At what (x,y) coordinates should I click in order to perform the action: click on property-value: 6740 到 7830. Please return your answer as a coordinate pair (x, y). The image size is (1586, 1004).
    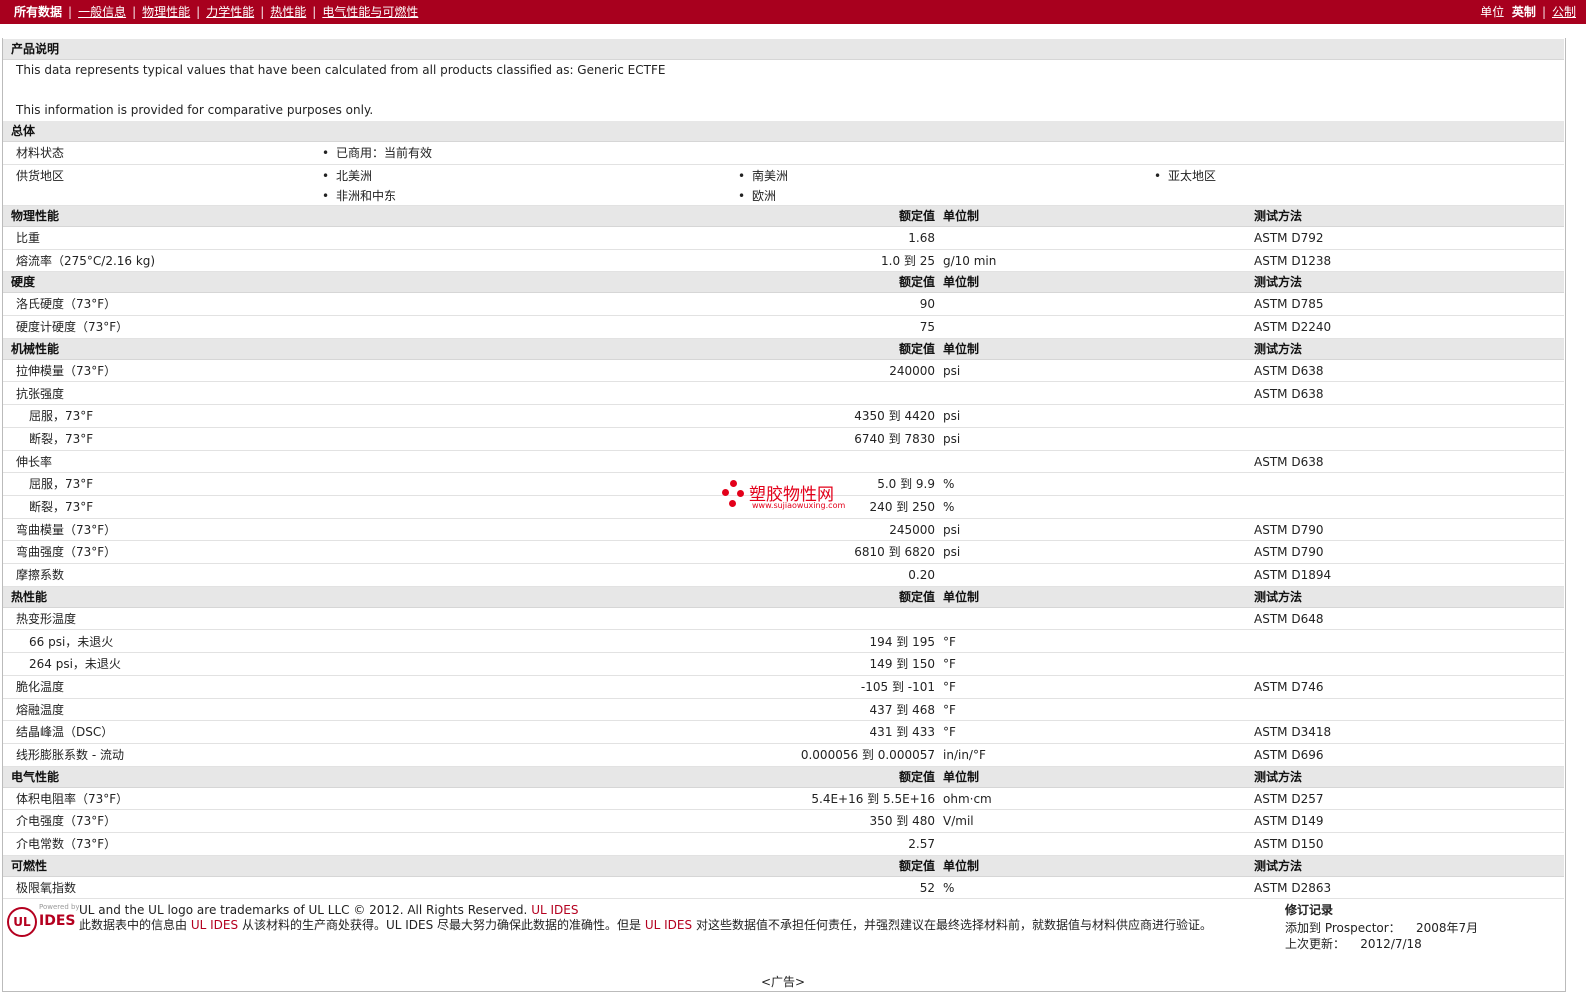
    Looking at the image, I should click on (894, 438).